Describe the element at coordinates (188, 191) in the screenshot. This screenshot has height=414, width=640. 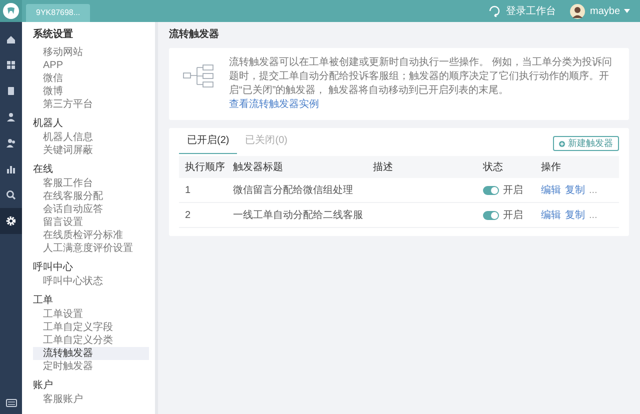
I see `table-cell-text: 1` at that location.